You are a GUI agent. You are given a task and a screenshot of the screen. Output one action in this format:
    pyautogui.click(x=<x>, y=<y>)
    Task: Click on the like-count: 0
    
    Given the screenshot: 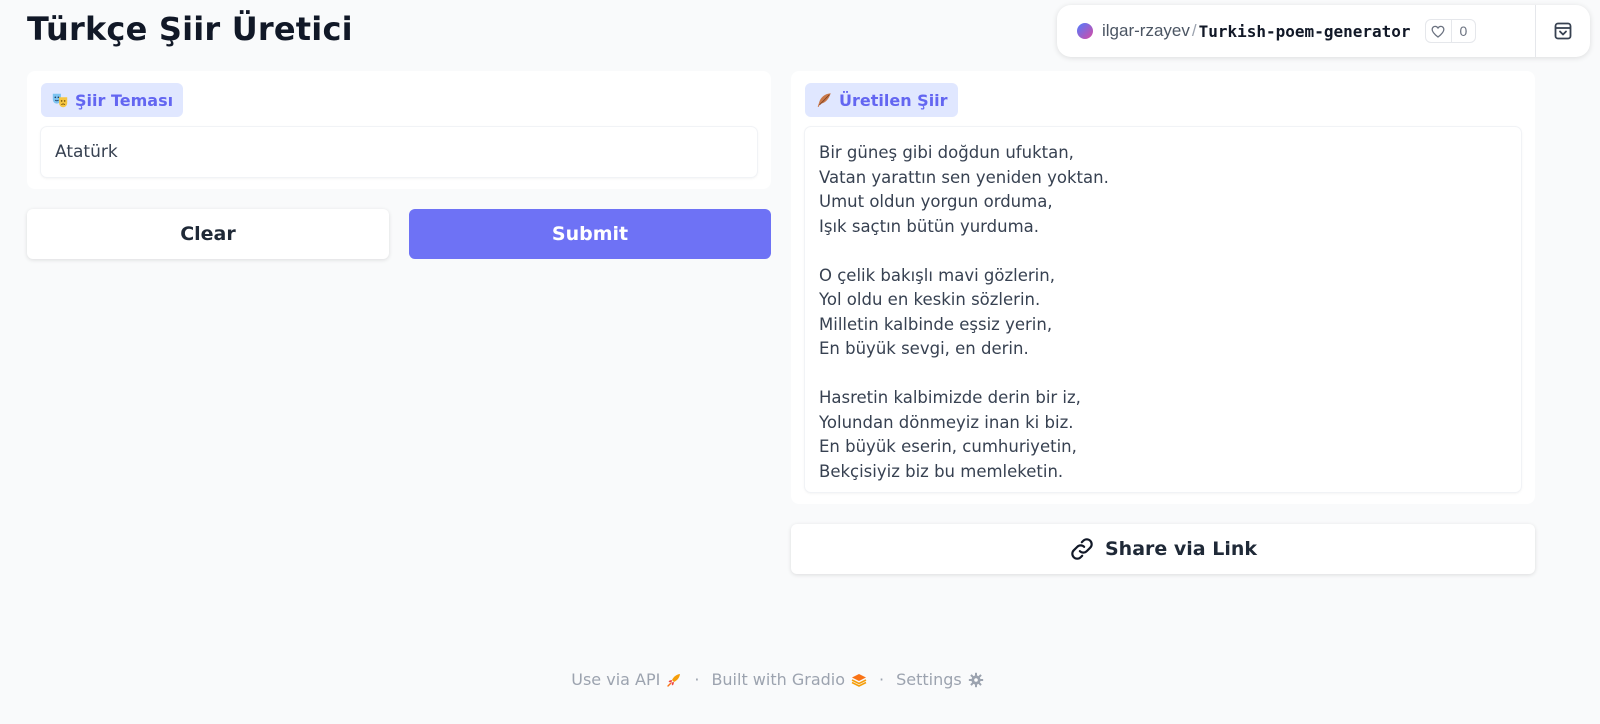 What is the action you would take?
    pyautogui.click(x=1463, y=31)
    